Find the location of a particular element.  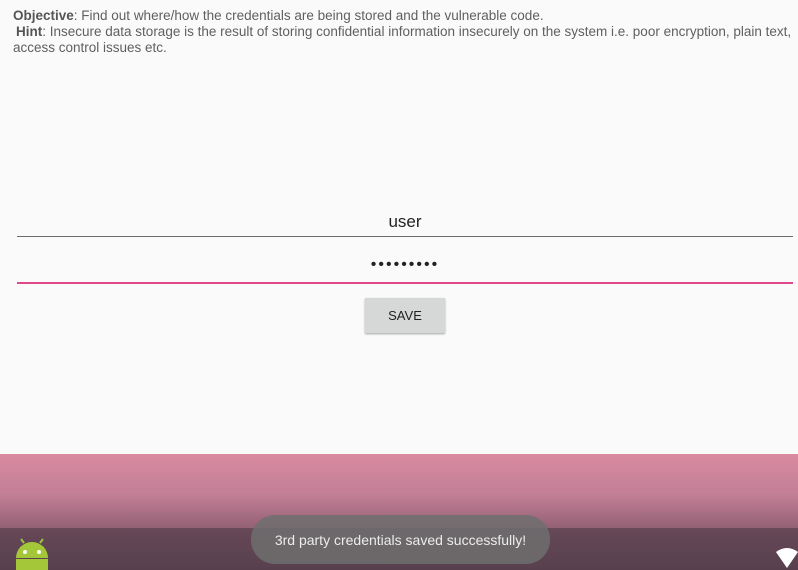

password-field: ••••••••• is located at coordinates (405, 270).